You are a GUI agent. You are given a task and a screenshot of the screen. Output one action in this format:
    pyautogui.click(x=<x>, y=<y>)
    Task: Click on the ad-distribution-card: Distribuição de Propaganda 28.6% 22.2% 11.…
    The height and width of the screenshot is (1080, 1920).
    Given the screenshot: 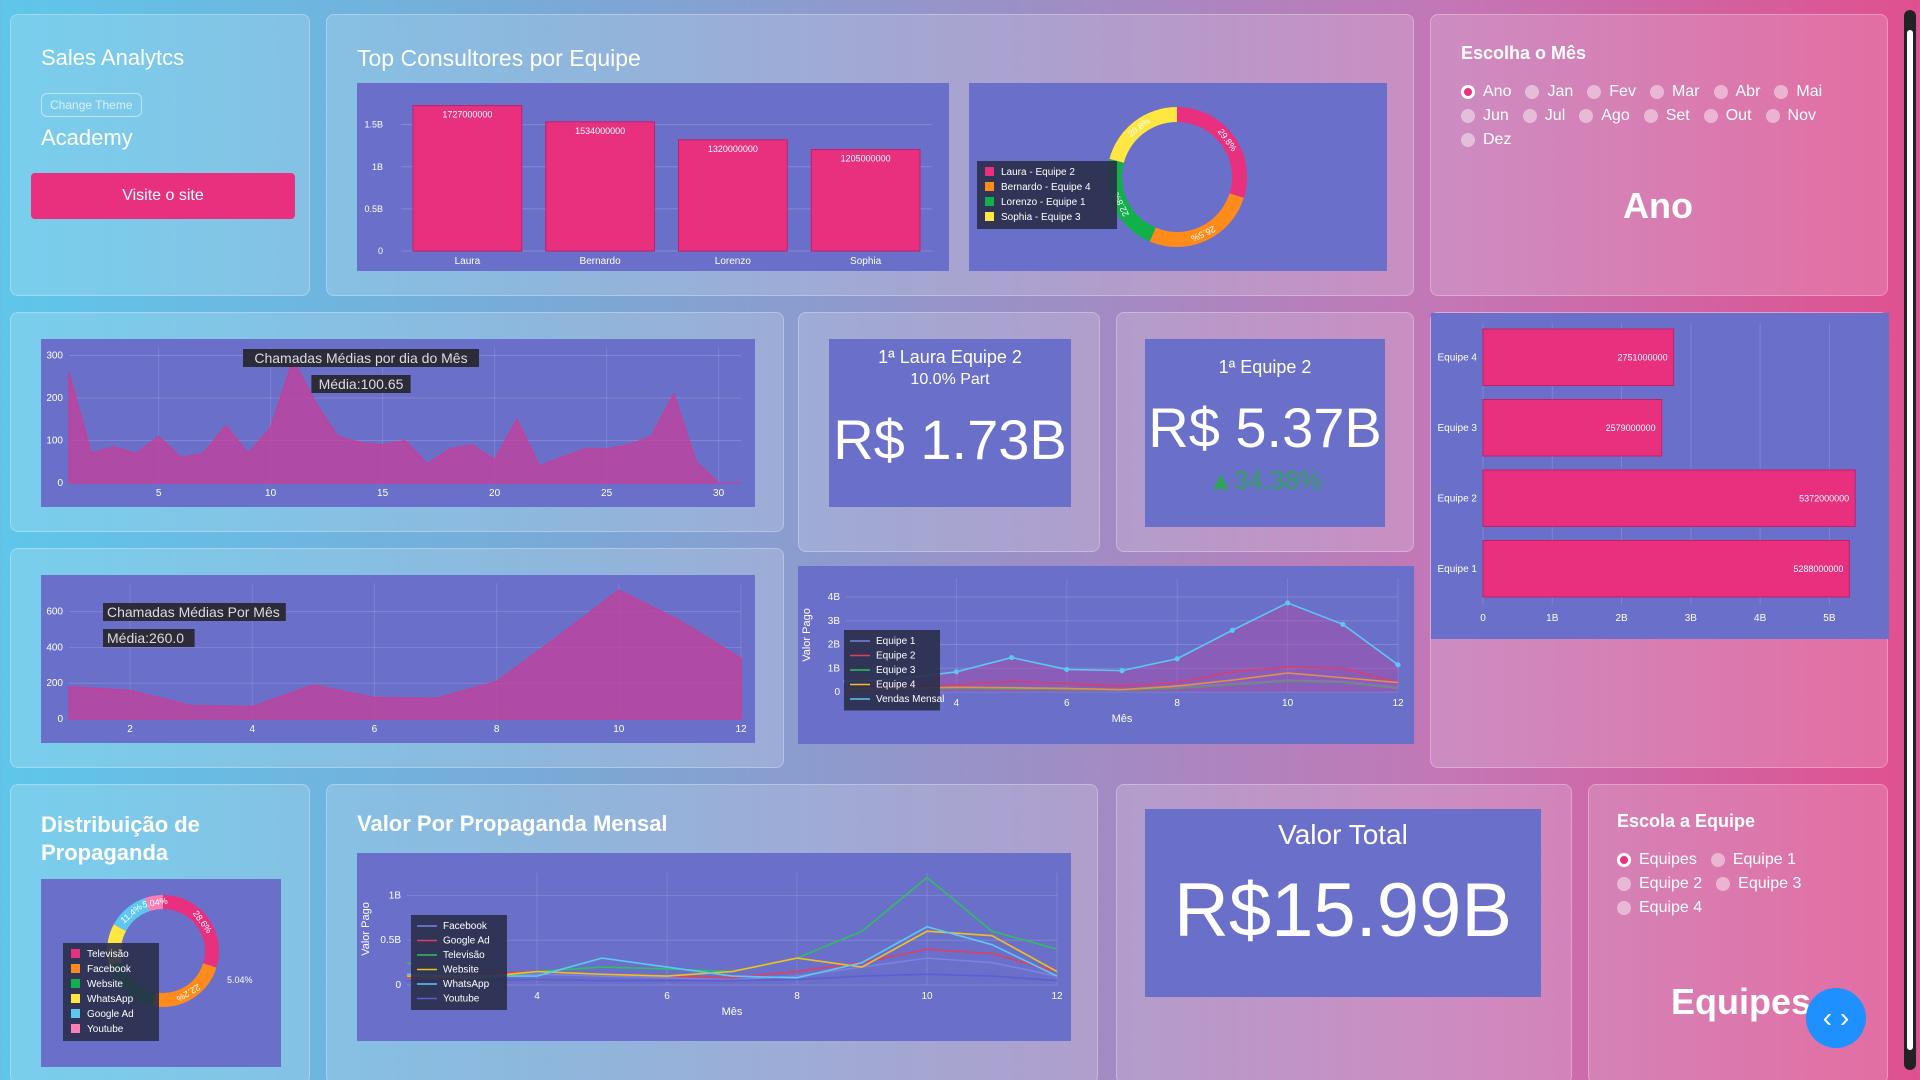 What is the action you would take?
    pyautogui.click(x=160, y=932)
    